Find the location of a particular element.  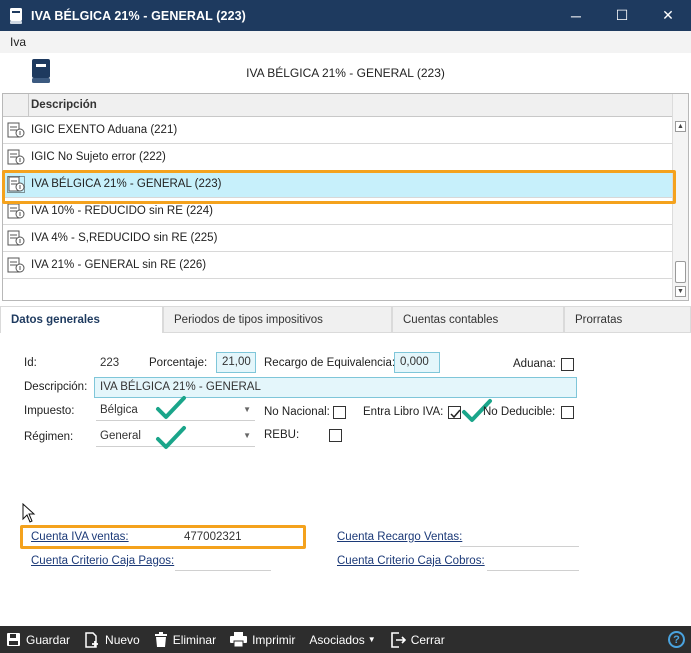

cerrar-label: Cerrar is located at coordinates (427, 639).